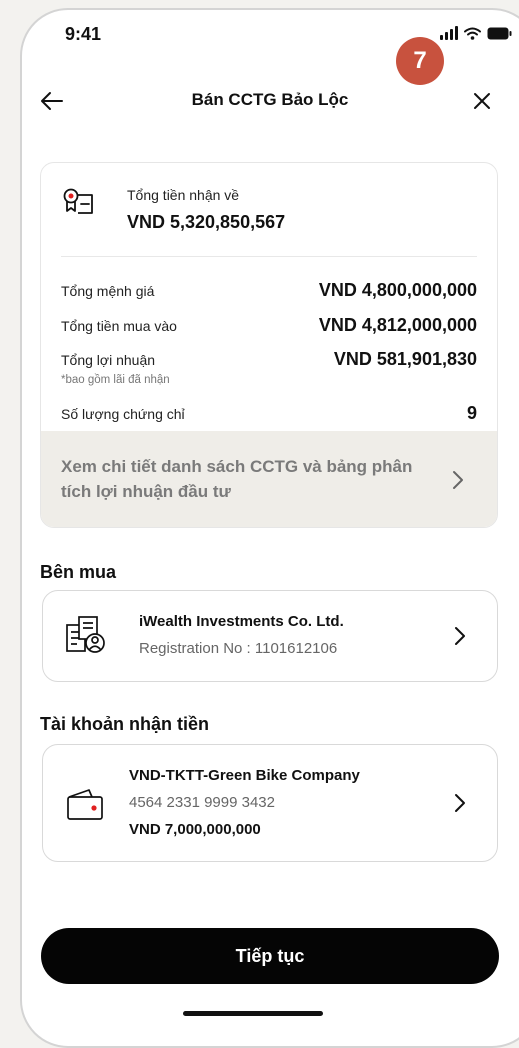  I want to click on page-title: Bán CCTG Bảo Lộc, so click(270, 99).